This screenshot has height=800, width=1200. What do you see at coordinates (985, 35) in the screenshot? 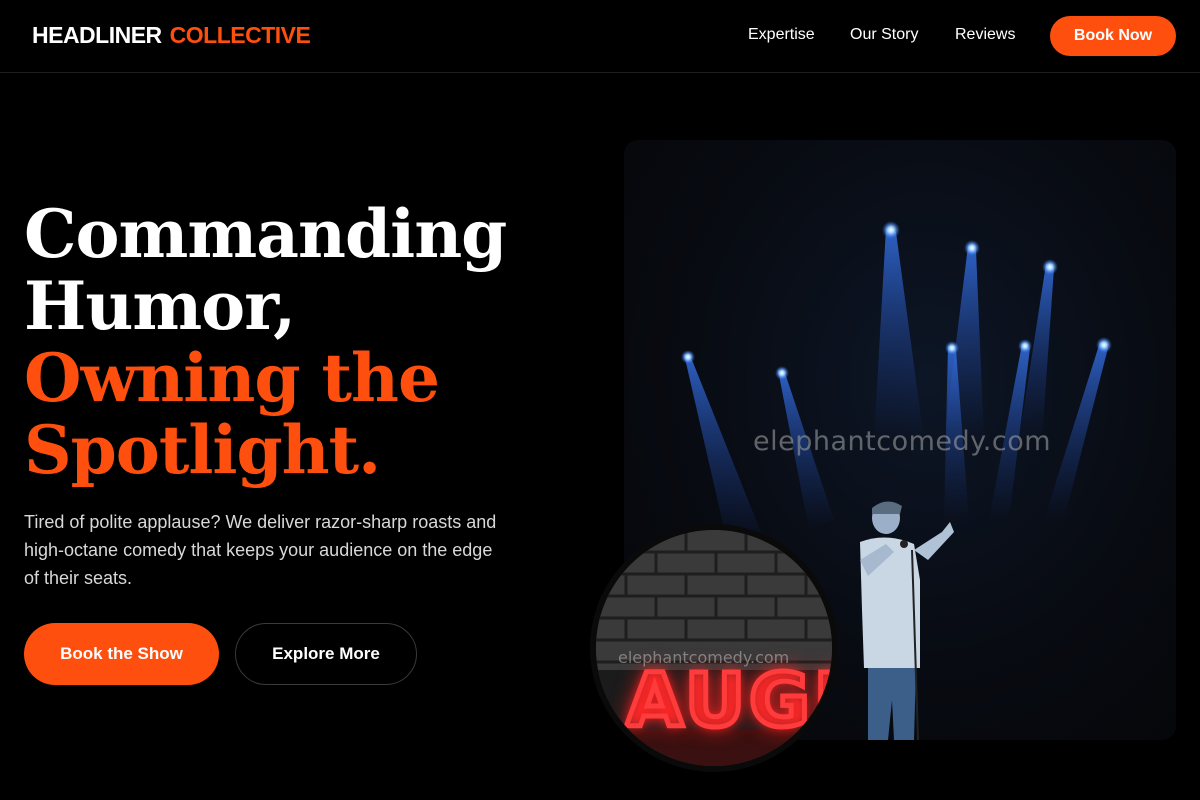
I see `nav-reviews: Reviews` at bounding box center [985, 35].